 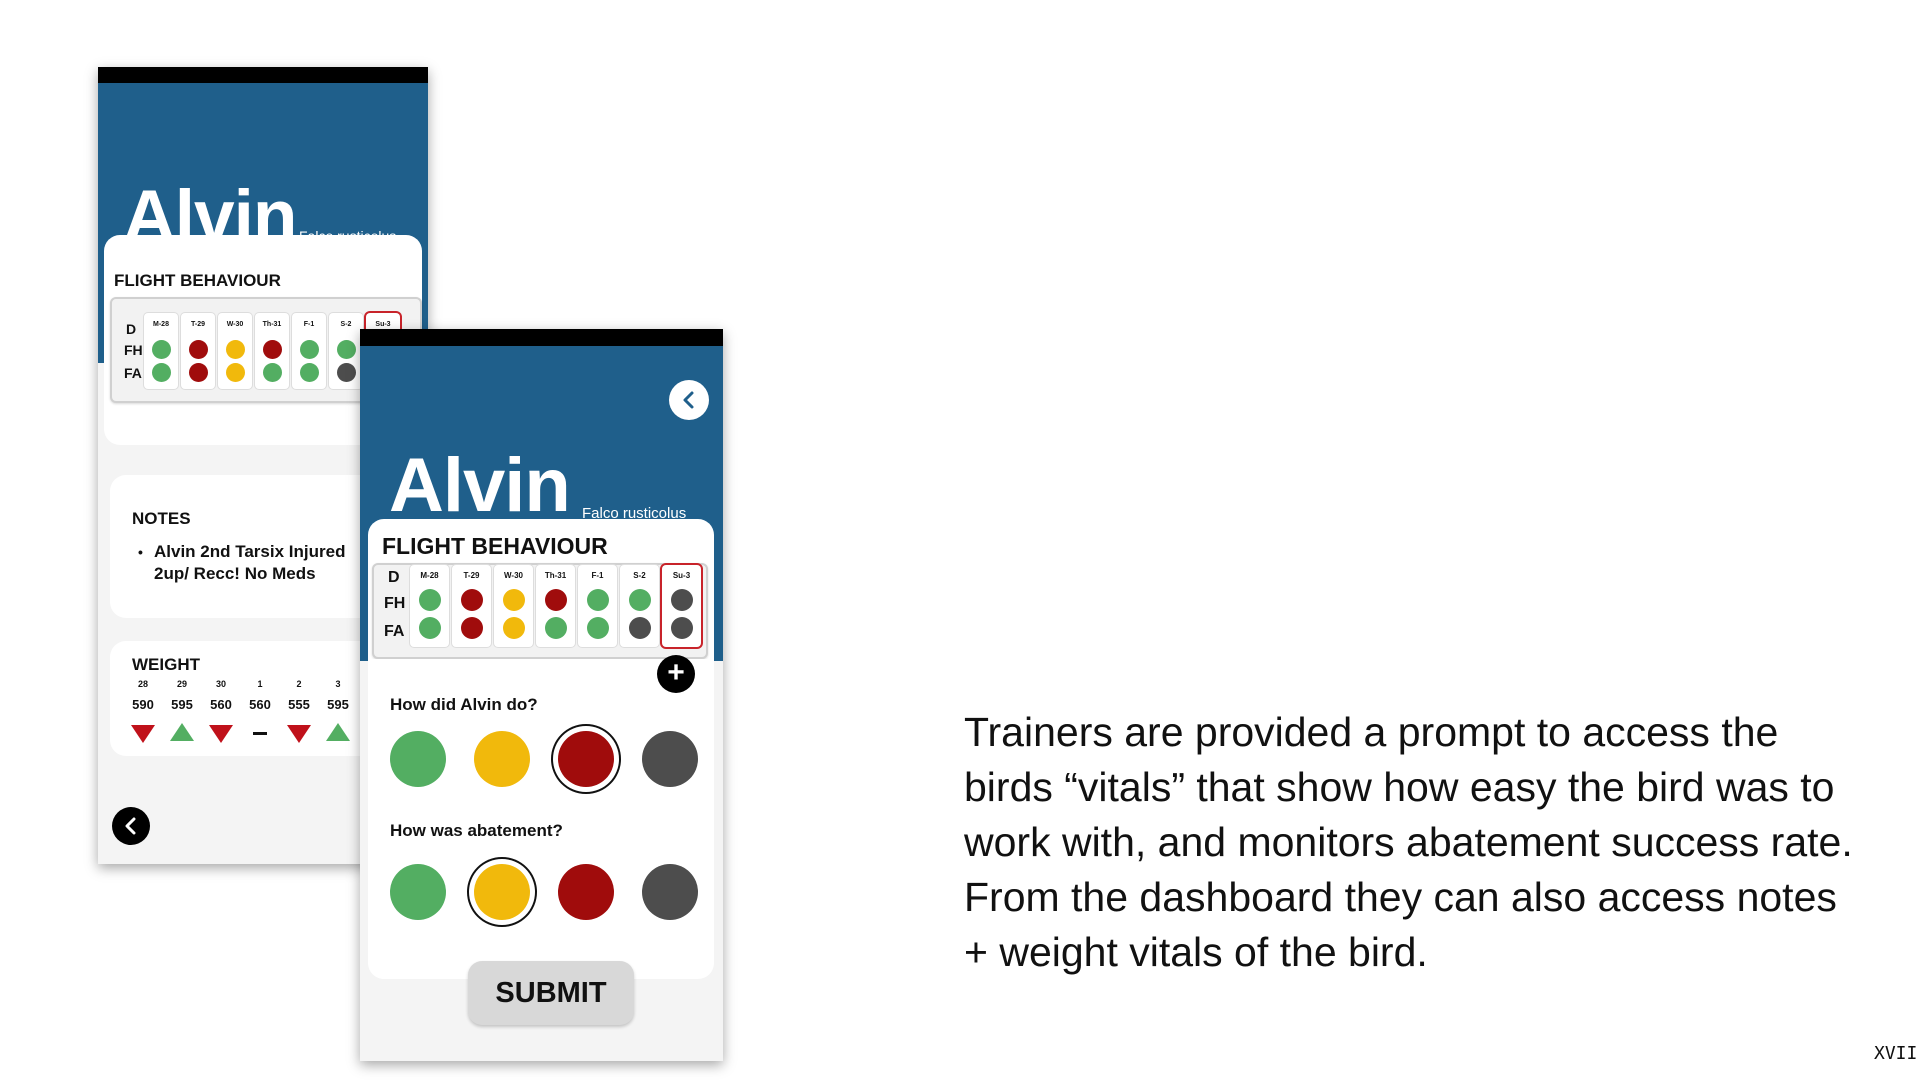 I want to click on submit-button: SUBMIT, so click(x=551, y=993).